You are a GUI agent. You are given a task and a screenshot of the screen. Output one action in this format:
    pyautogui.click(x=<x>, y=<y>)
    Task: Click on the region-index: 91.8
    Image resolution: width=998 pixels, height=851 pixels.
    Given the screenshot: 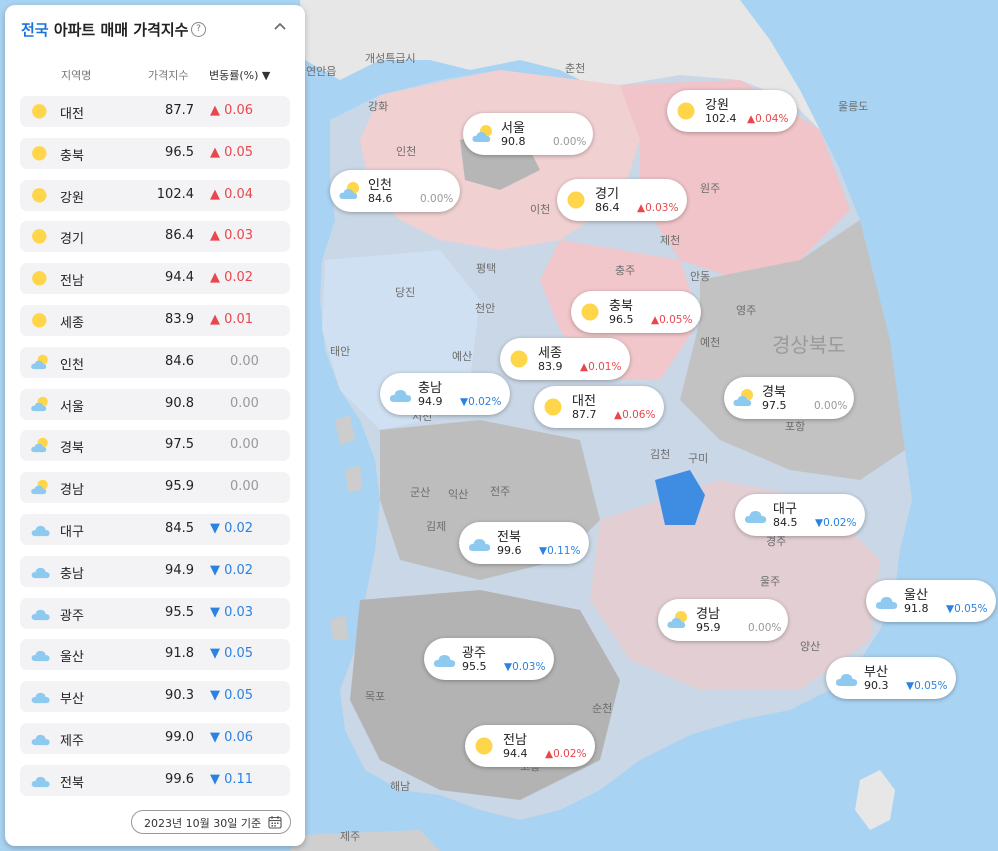 What is the action you would take?
    pyautogui.click(x=179, y=654)
    